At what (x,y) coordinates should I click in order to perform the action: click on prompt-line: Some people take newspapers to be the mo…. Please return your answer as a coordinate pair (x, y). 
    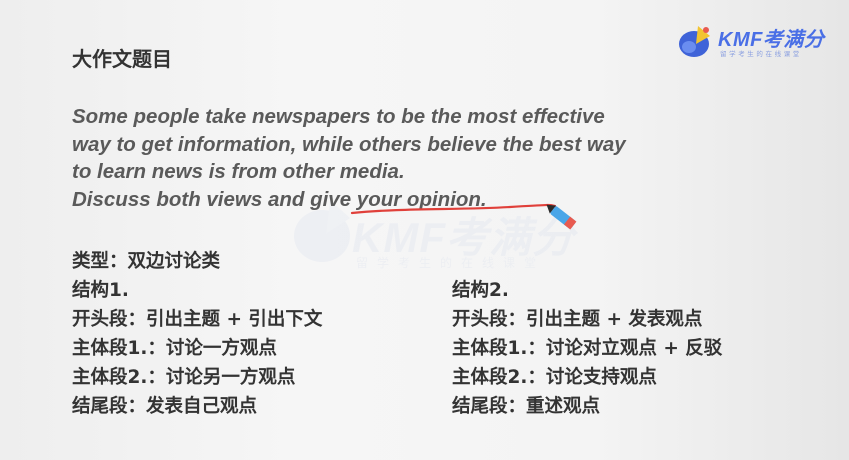
    Looking at the image, I should click on (338, 116).